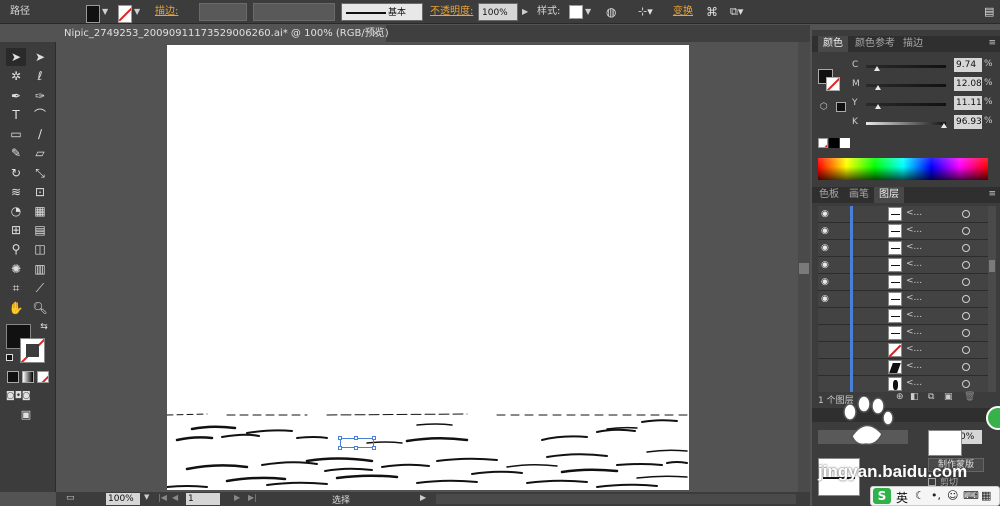  I want to click on magic-wand-tool-icon: ✲, so click(16, 76).